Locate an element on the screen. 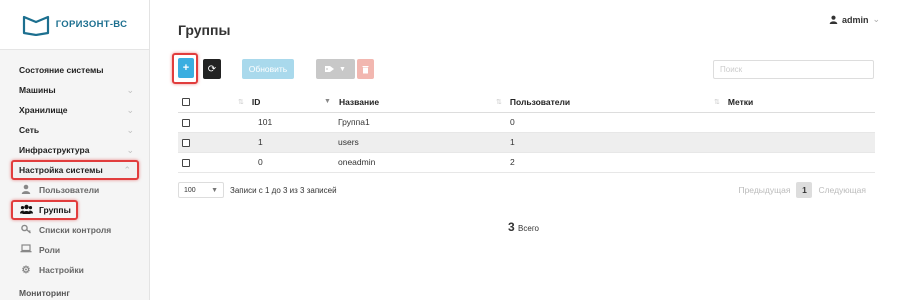 Image resolution: width=900 pixels, height=300 pixels. pagination: Предыдущая 1 Следующая is located at coordinates (802, 190).